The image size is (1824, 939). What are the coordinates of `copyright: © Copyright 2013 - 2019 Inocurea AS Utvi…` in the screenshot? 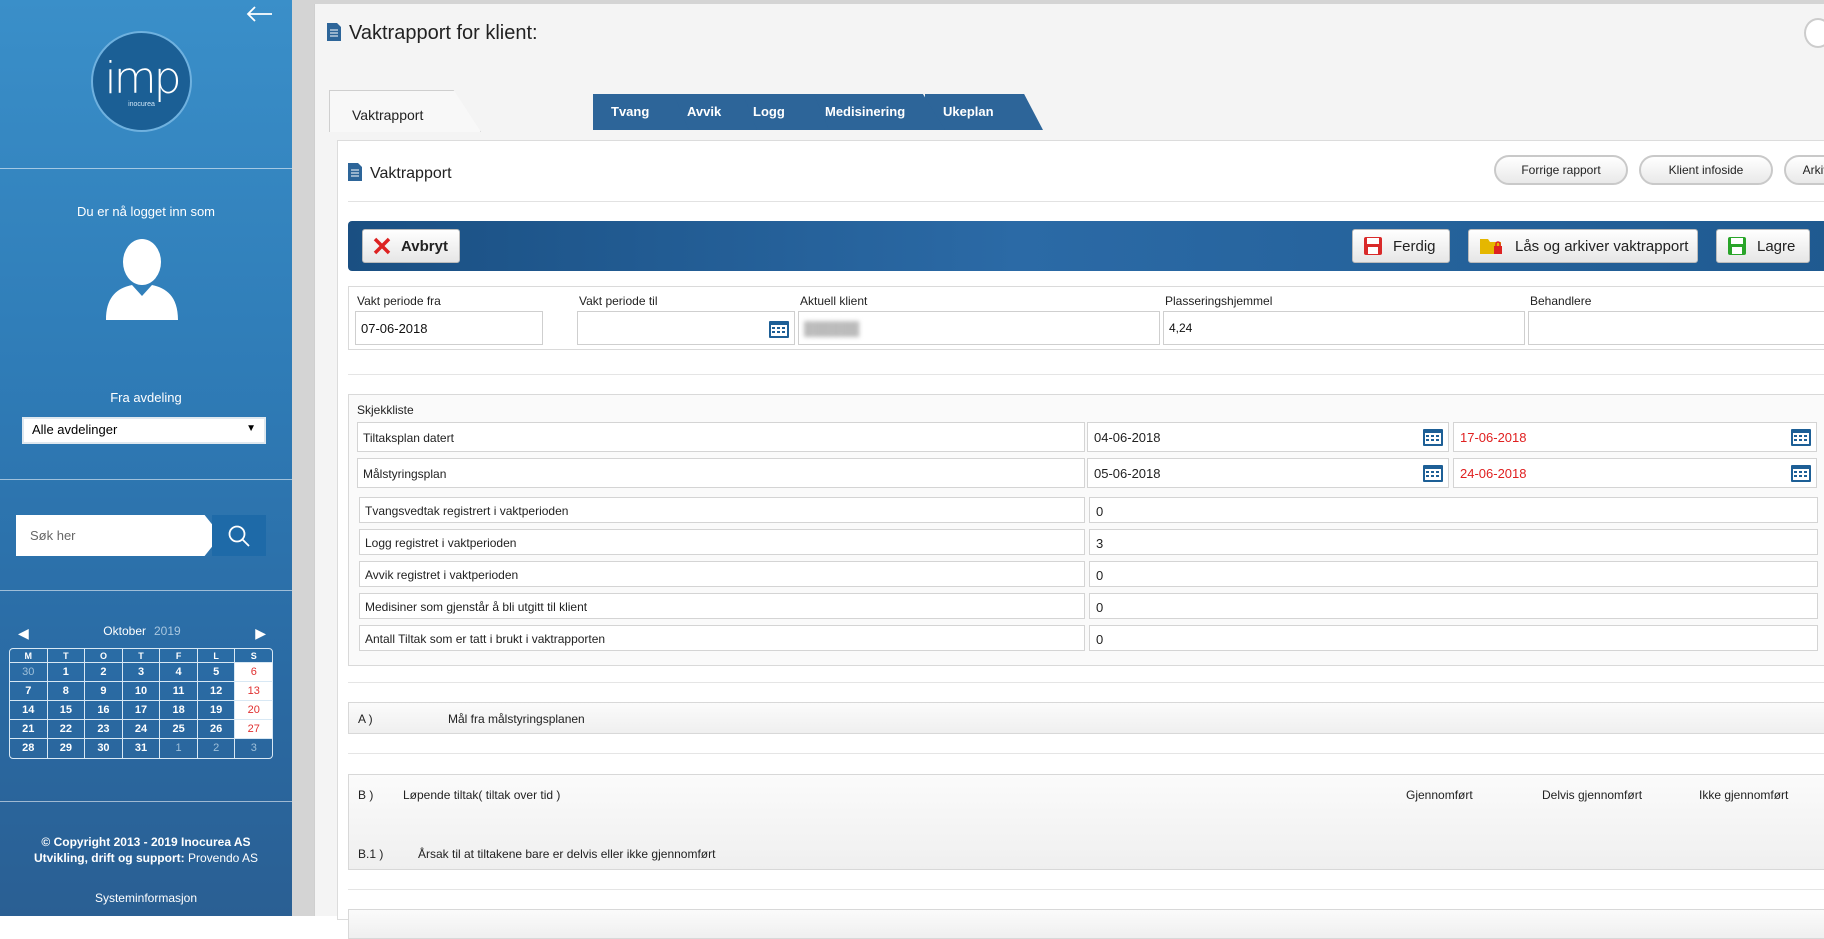 It's located at (146, 850).